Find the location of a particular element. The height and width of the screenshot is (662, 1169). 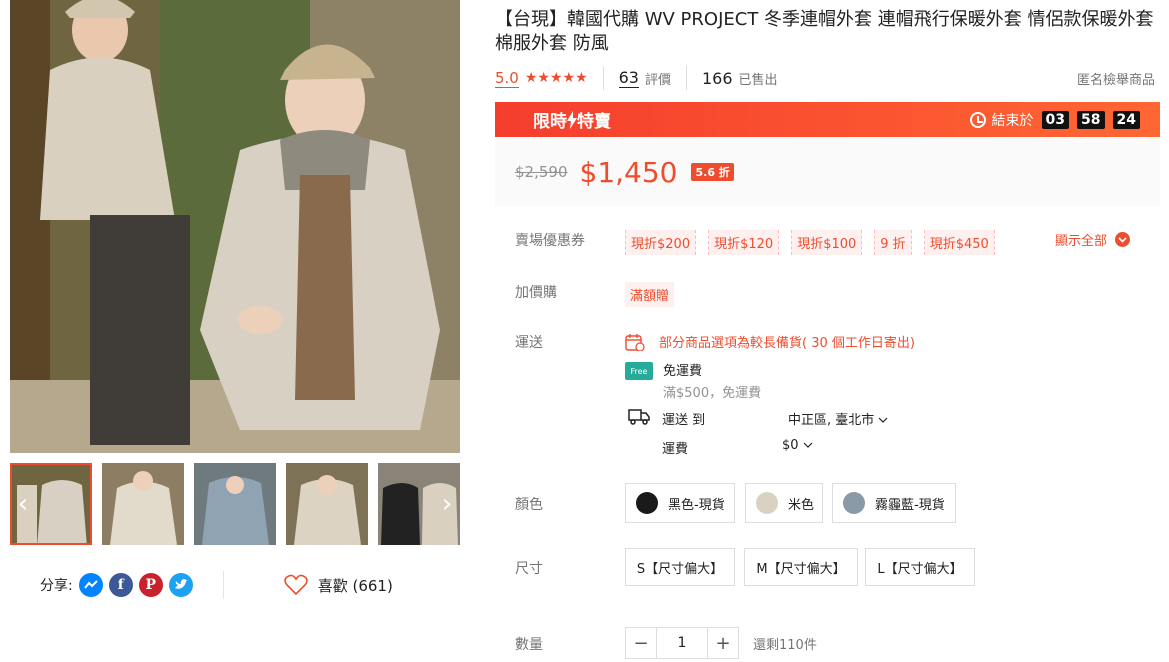

ship-to-value: 中正區, 臺北市 is located at coordinates (831, 420).